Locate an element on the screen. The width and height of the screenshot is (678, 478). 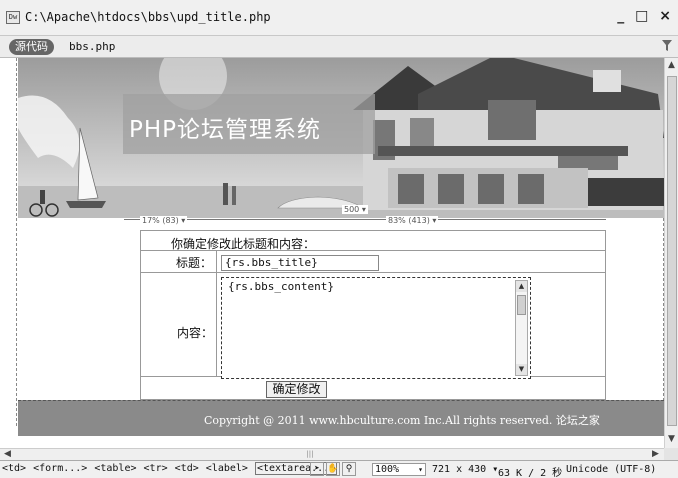
scroll-left-icon: ◀ is located at coordinates (7, 454).